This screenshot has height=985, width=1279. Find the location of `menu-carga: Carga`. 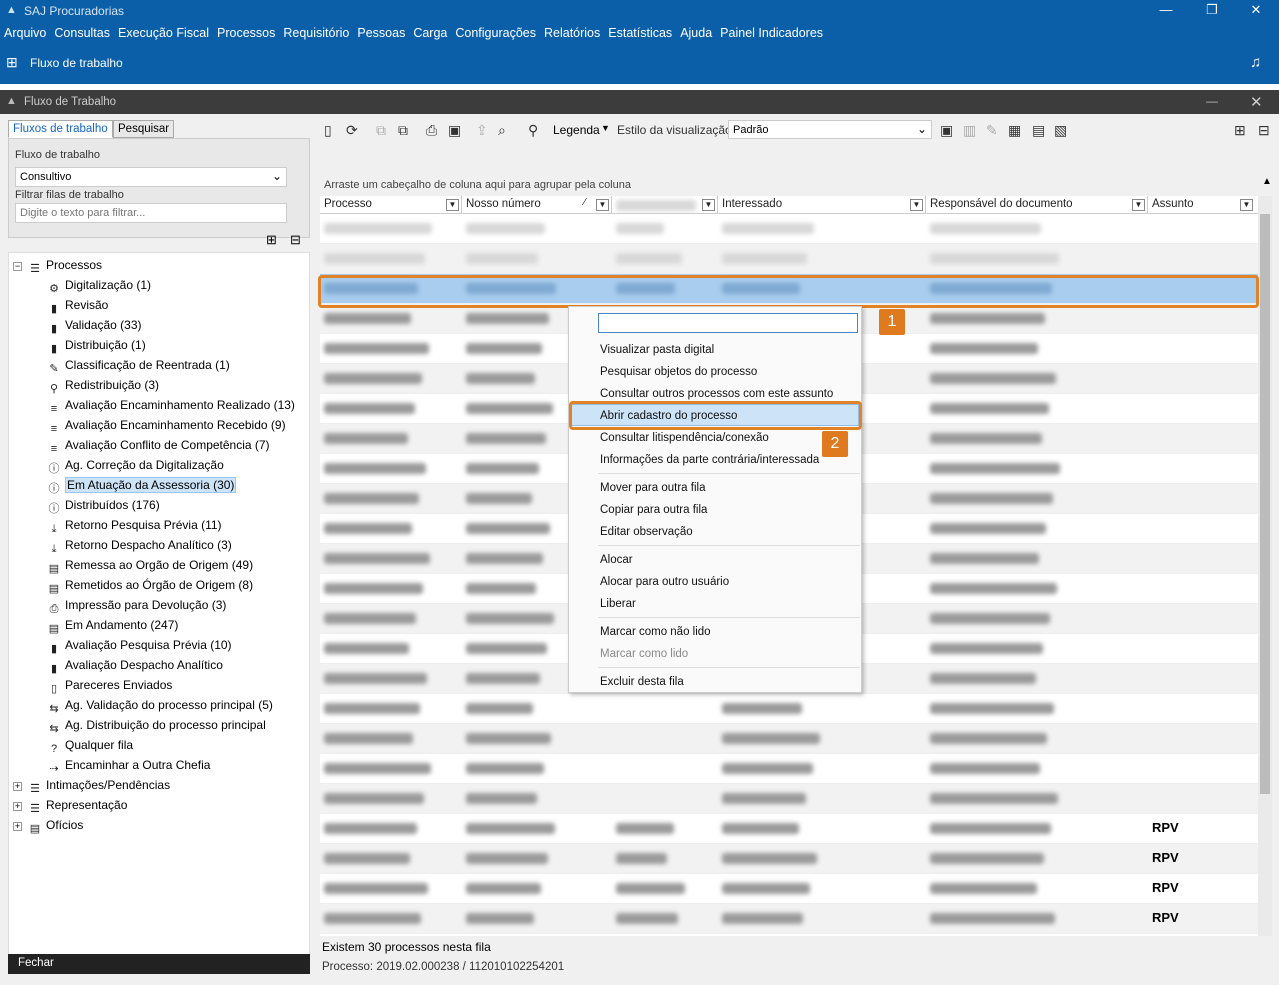

menu-carga: Carga is located at coordinates (430, 33).